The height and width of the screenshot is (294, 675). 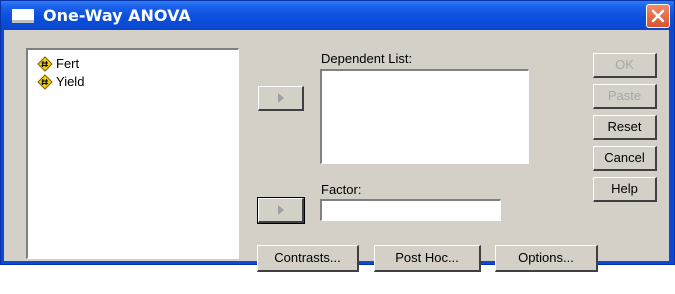 I want to click on move-to-dependent-button, so click(x=281, y=98).